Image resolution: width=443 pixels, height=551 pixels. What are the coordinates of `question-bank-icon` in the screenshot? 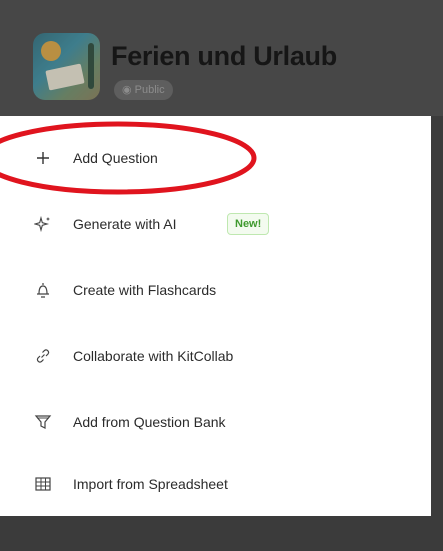 It's located at (43, 422).